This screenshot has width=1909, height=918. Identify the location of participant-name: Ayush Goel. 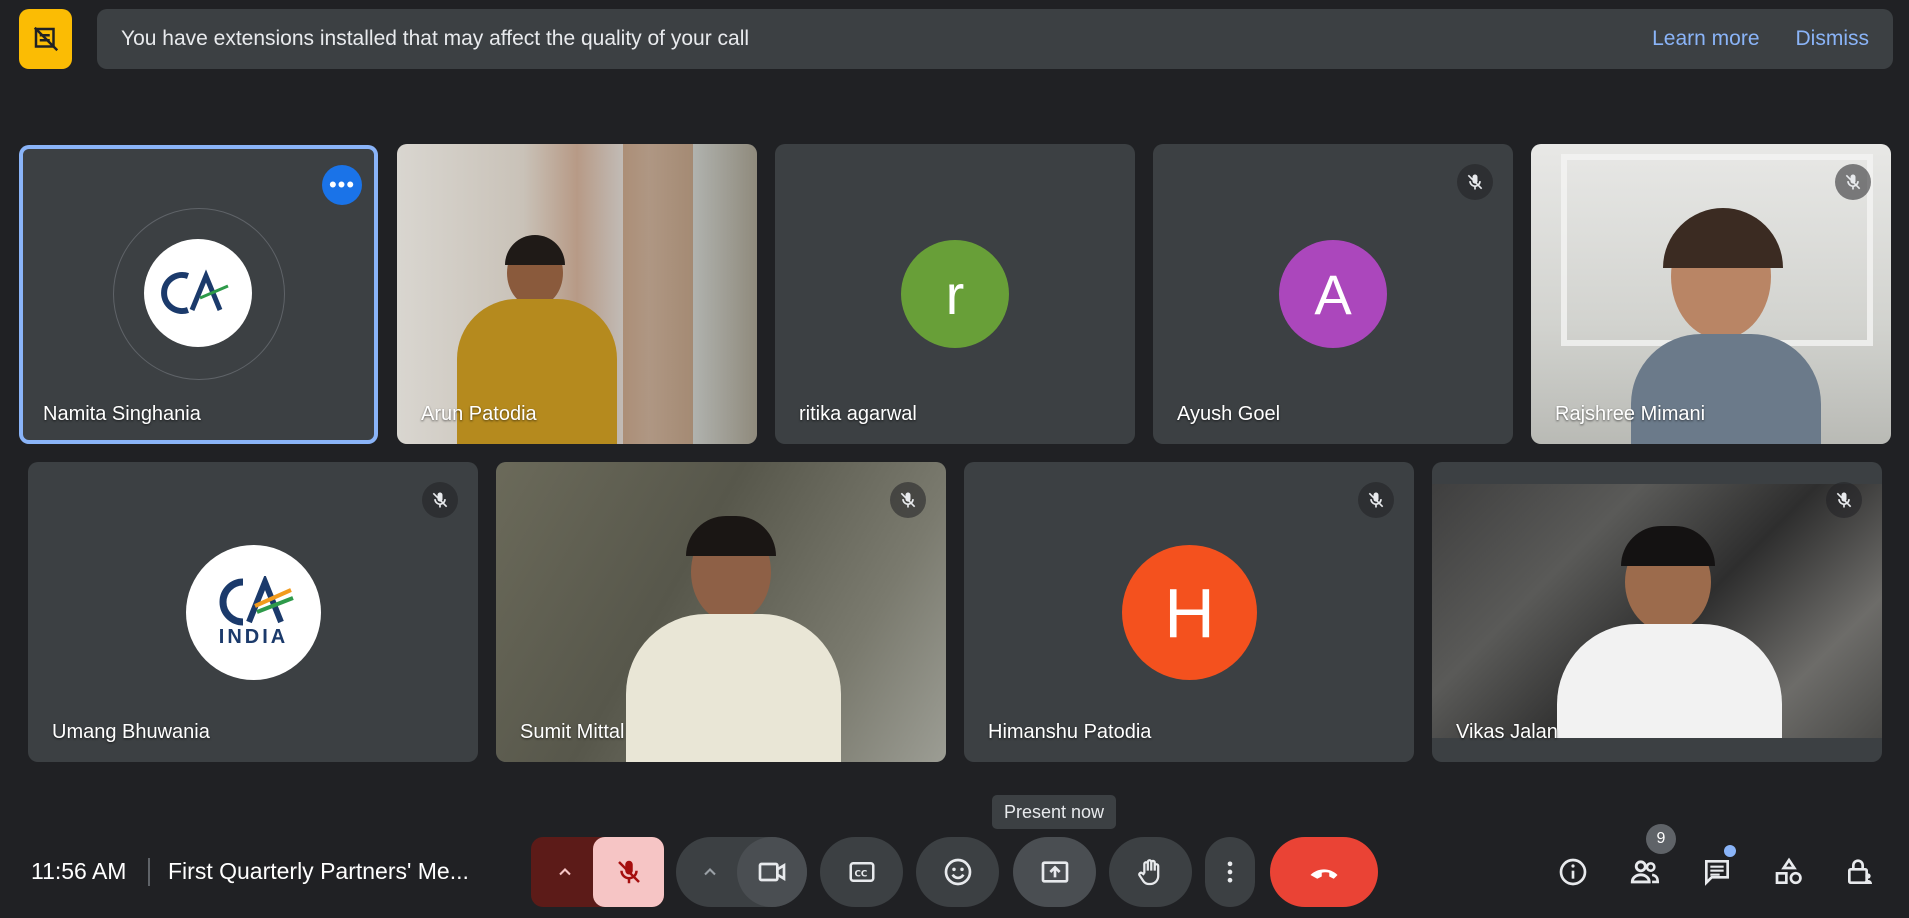
(1229, 414).